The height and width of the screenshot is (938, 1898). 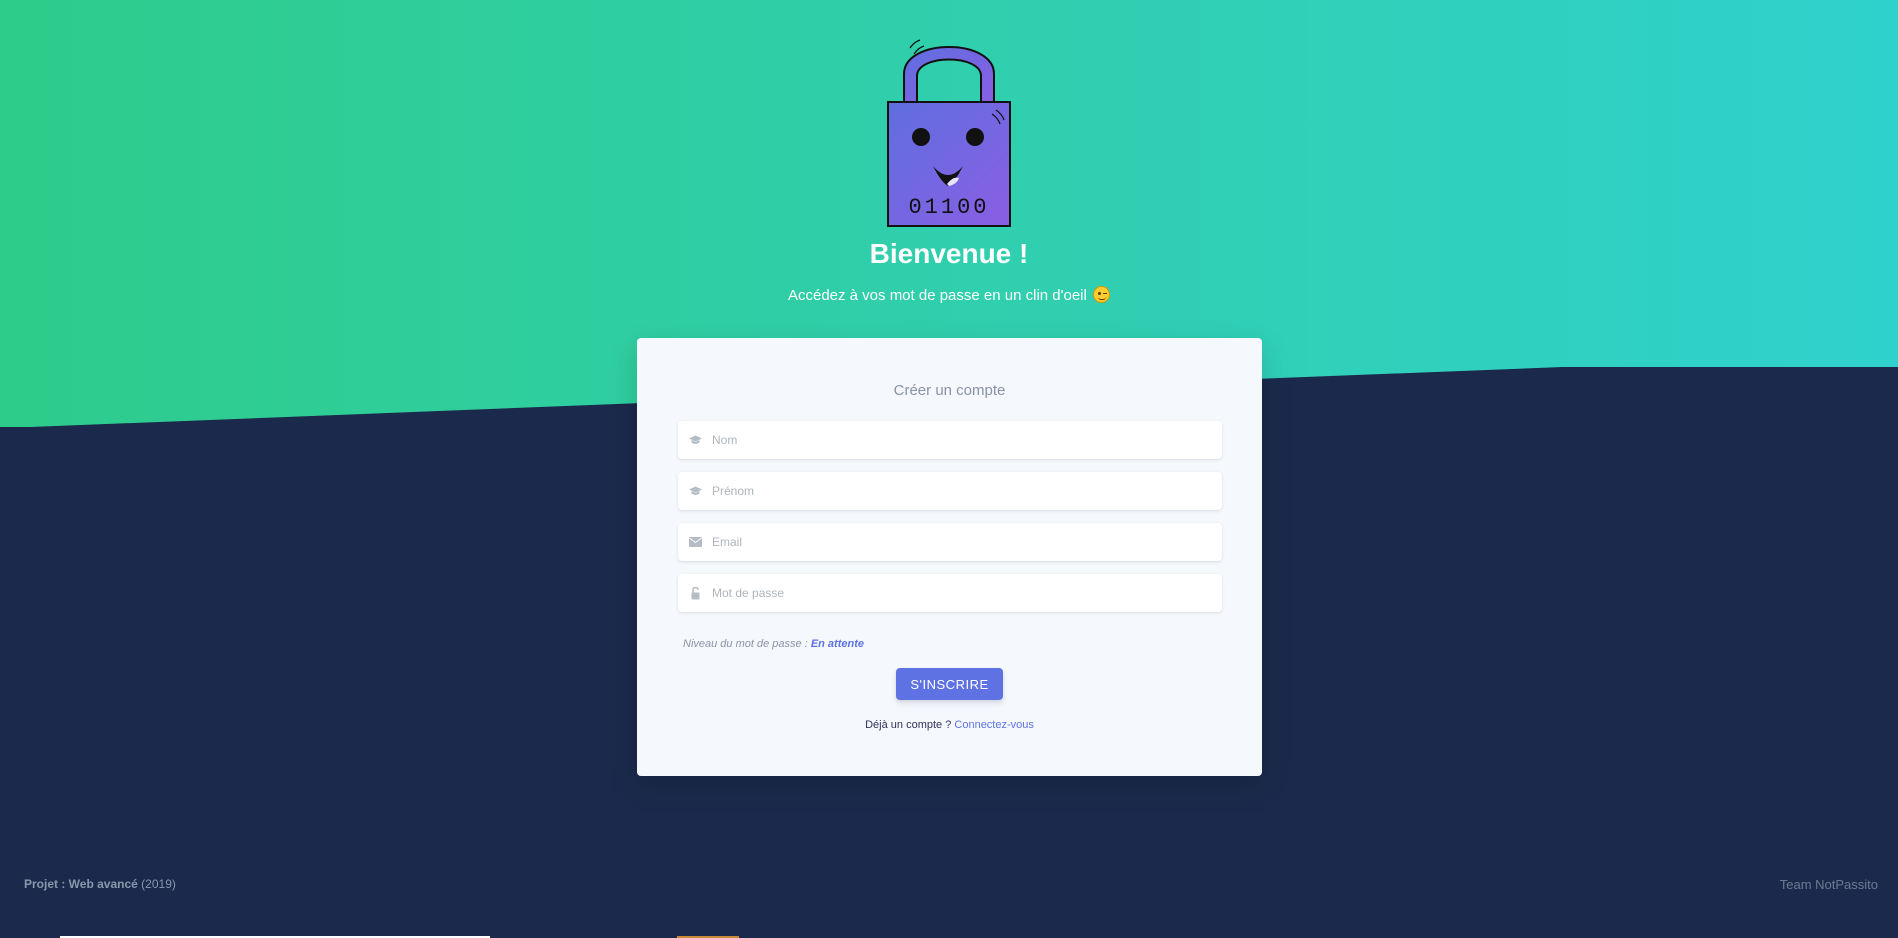 I want to click on register-button: S'INSCRIRE, so click(x=949, y=684).